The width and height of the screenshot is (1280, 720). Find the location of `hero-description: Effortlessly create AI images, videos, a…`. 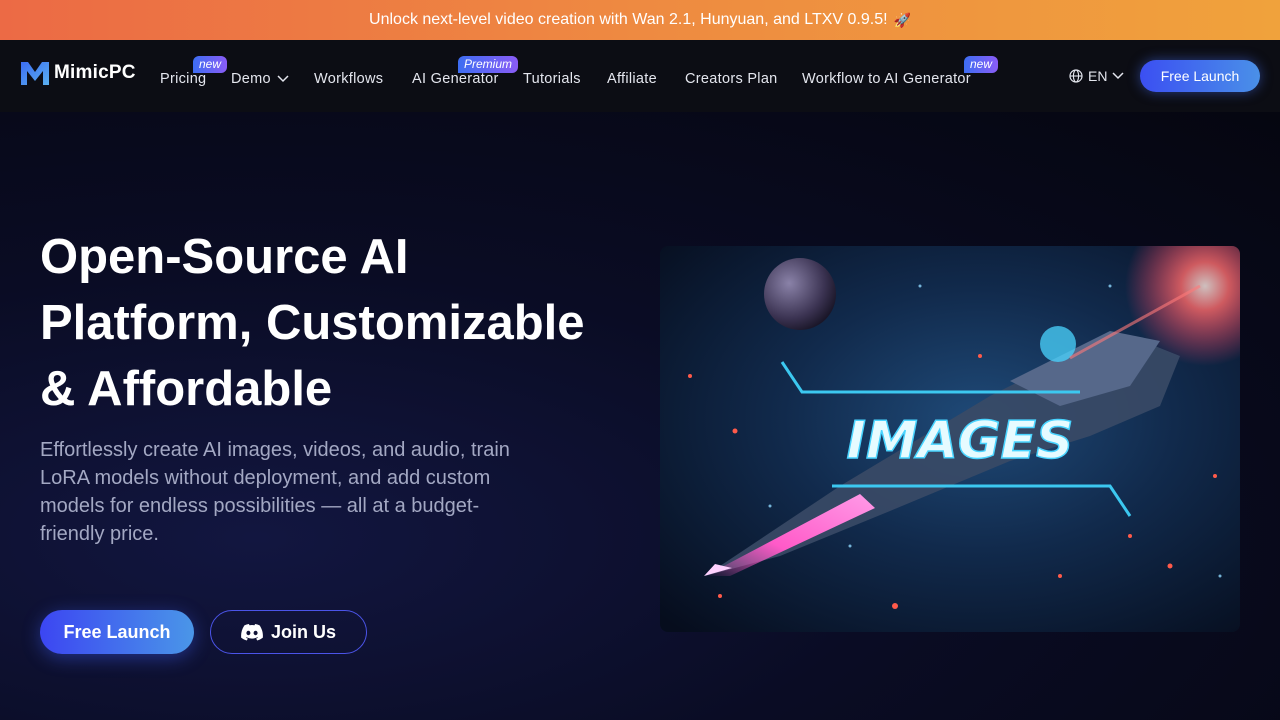

hero-description: Effortlessly create AI images, videos, a… is located at coordinates (275, 492).